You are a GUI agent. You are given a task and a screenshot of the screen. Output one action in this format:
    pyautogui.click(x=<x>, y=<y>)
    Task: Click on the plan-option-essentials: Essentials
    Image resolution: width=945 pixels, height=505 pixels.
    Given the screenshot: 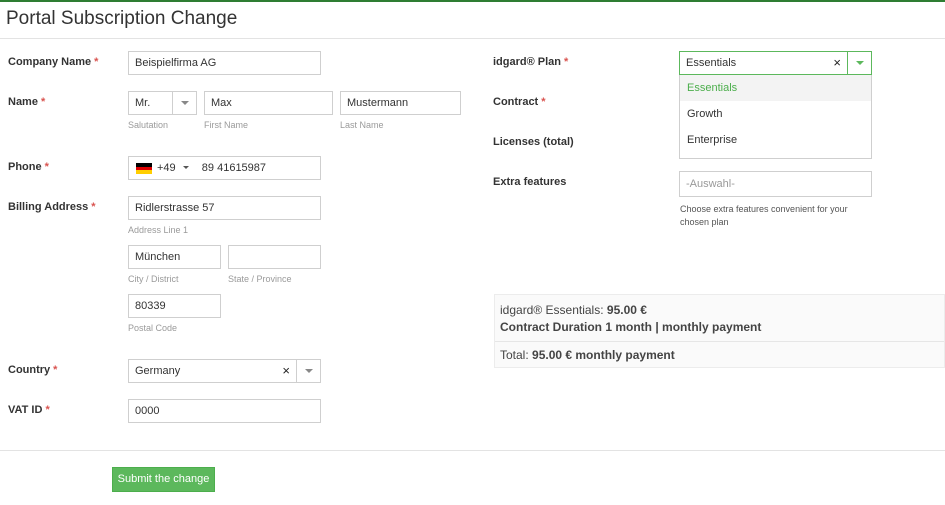 What is the action you would take?
    pyautogui.click(x=775, y=88)
    